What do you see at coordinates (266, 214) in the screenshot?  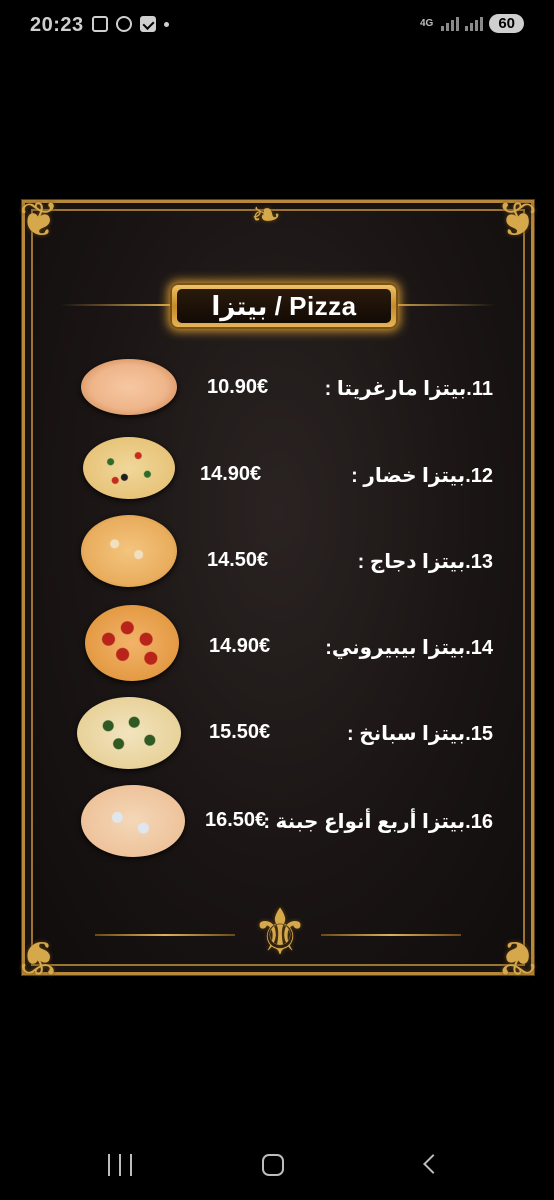 I see `top-ornament-icon: ❧` at bounding box center [266, 214].